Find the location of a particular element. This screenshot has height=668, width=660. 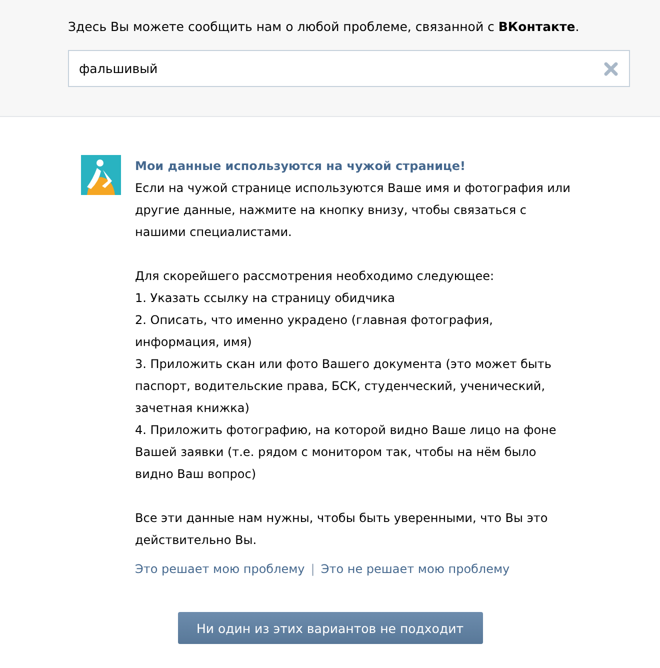

meditating-figure-icon is located at coordinates (101, 175).